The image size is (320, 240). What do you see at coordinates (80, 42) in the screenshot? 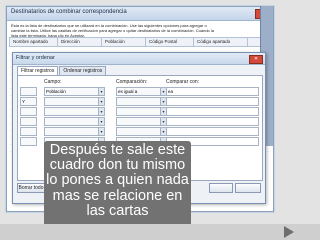
I see `column-header: Dirección` at bounding box center [80, 42].